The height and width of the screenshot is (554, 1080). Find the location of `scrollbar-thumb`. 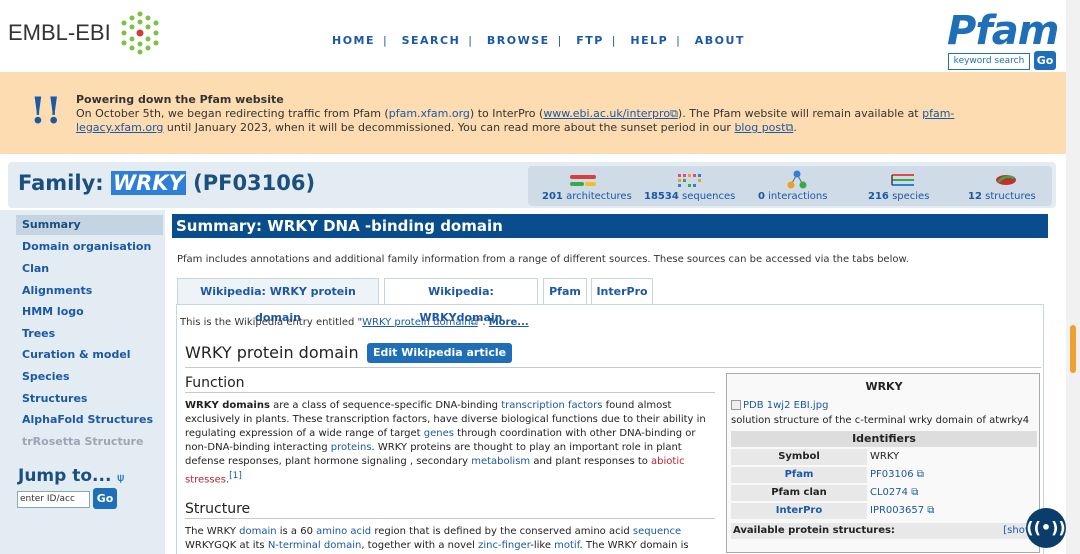

scrollbar-thumb is located at coordinates (1073, 349).